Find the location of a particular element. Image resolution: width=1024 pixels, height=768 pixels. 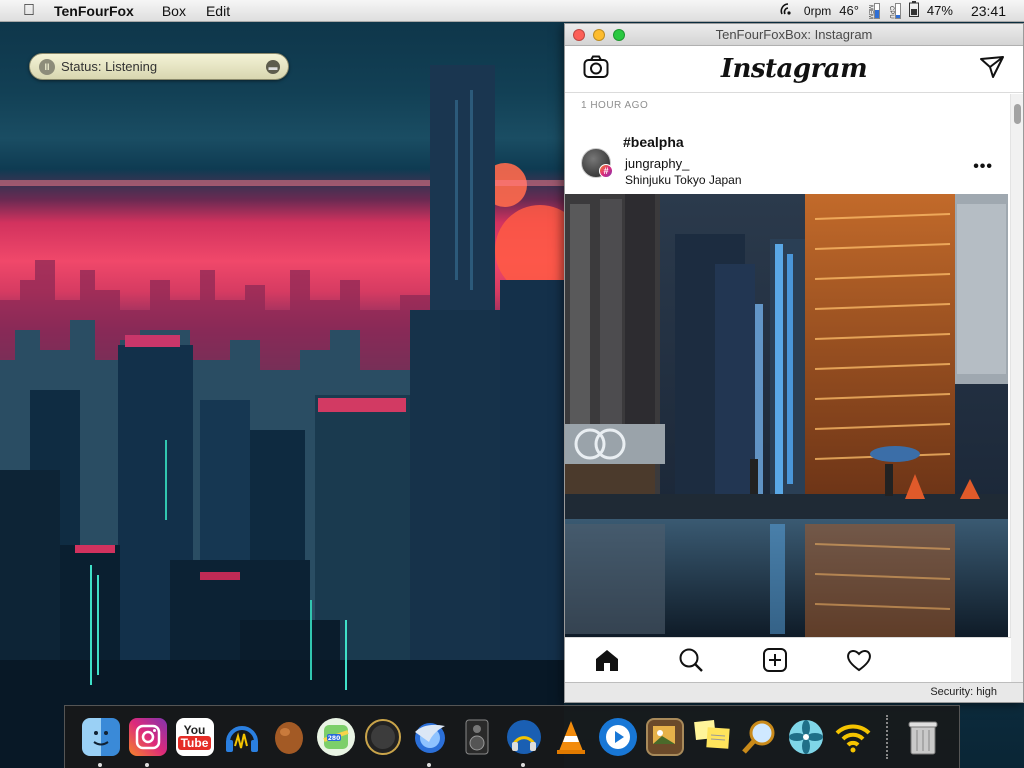

menu-edit: Edit is located at coordinates (218, 11).